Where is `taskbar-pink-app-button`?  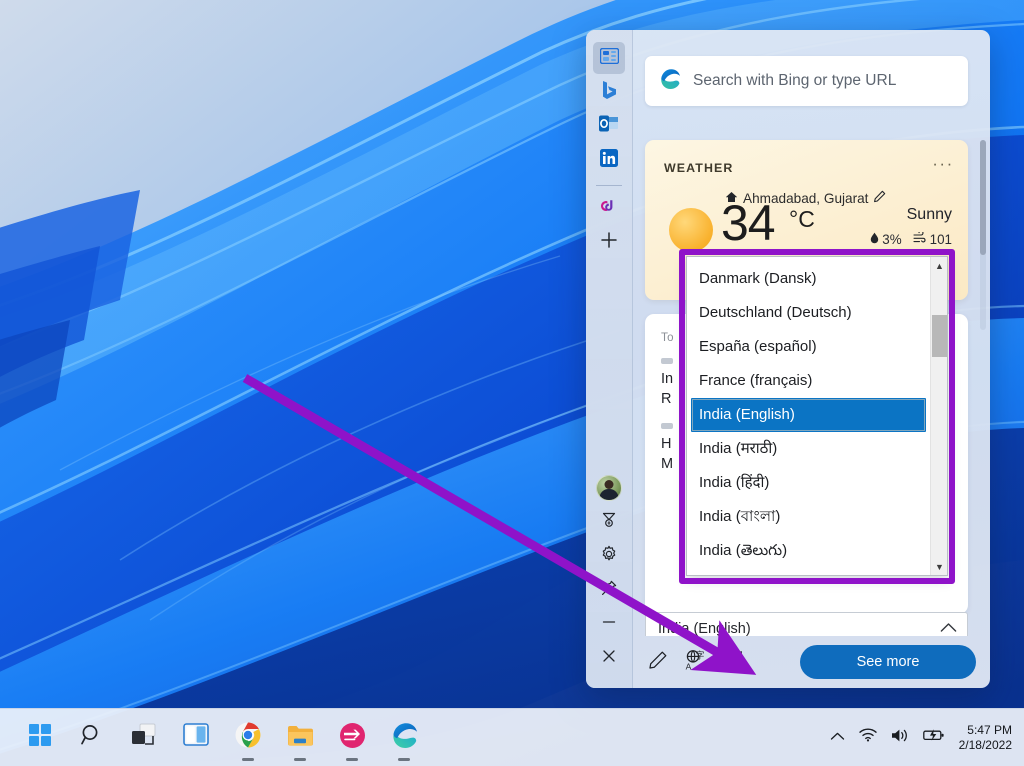
taskbar-pink-app-button is located at coordinates (352, 738).